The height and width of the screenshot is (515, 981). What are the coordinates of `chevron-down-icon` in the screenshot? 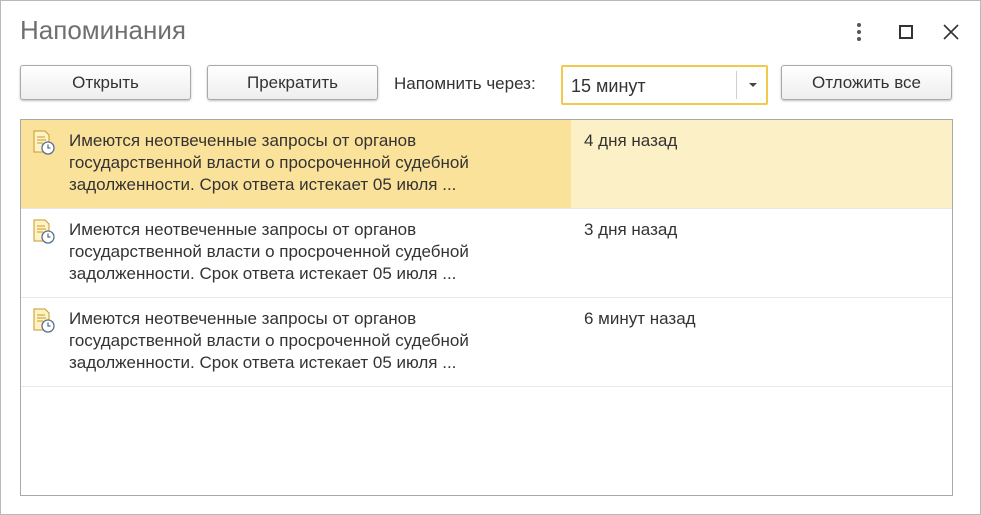 It's located at (752, 85).